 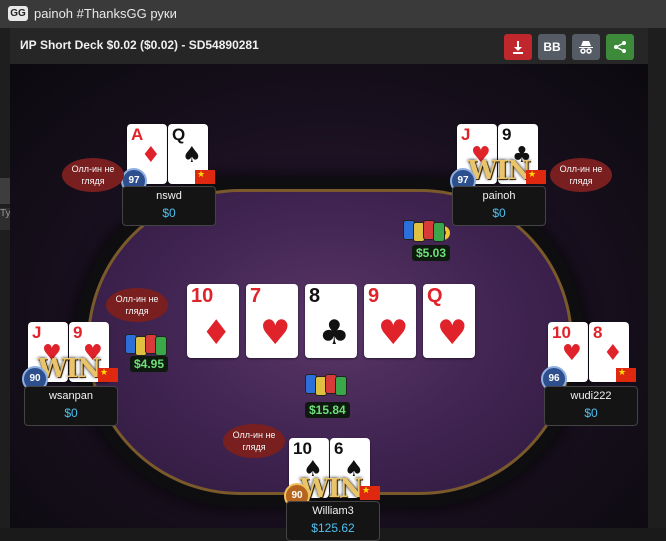 I want to click on player-info-nswd: nswd $0, so click(x=169, y=206).